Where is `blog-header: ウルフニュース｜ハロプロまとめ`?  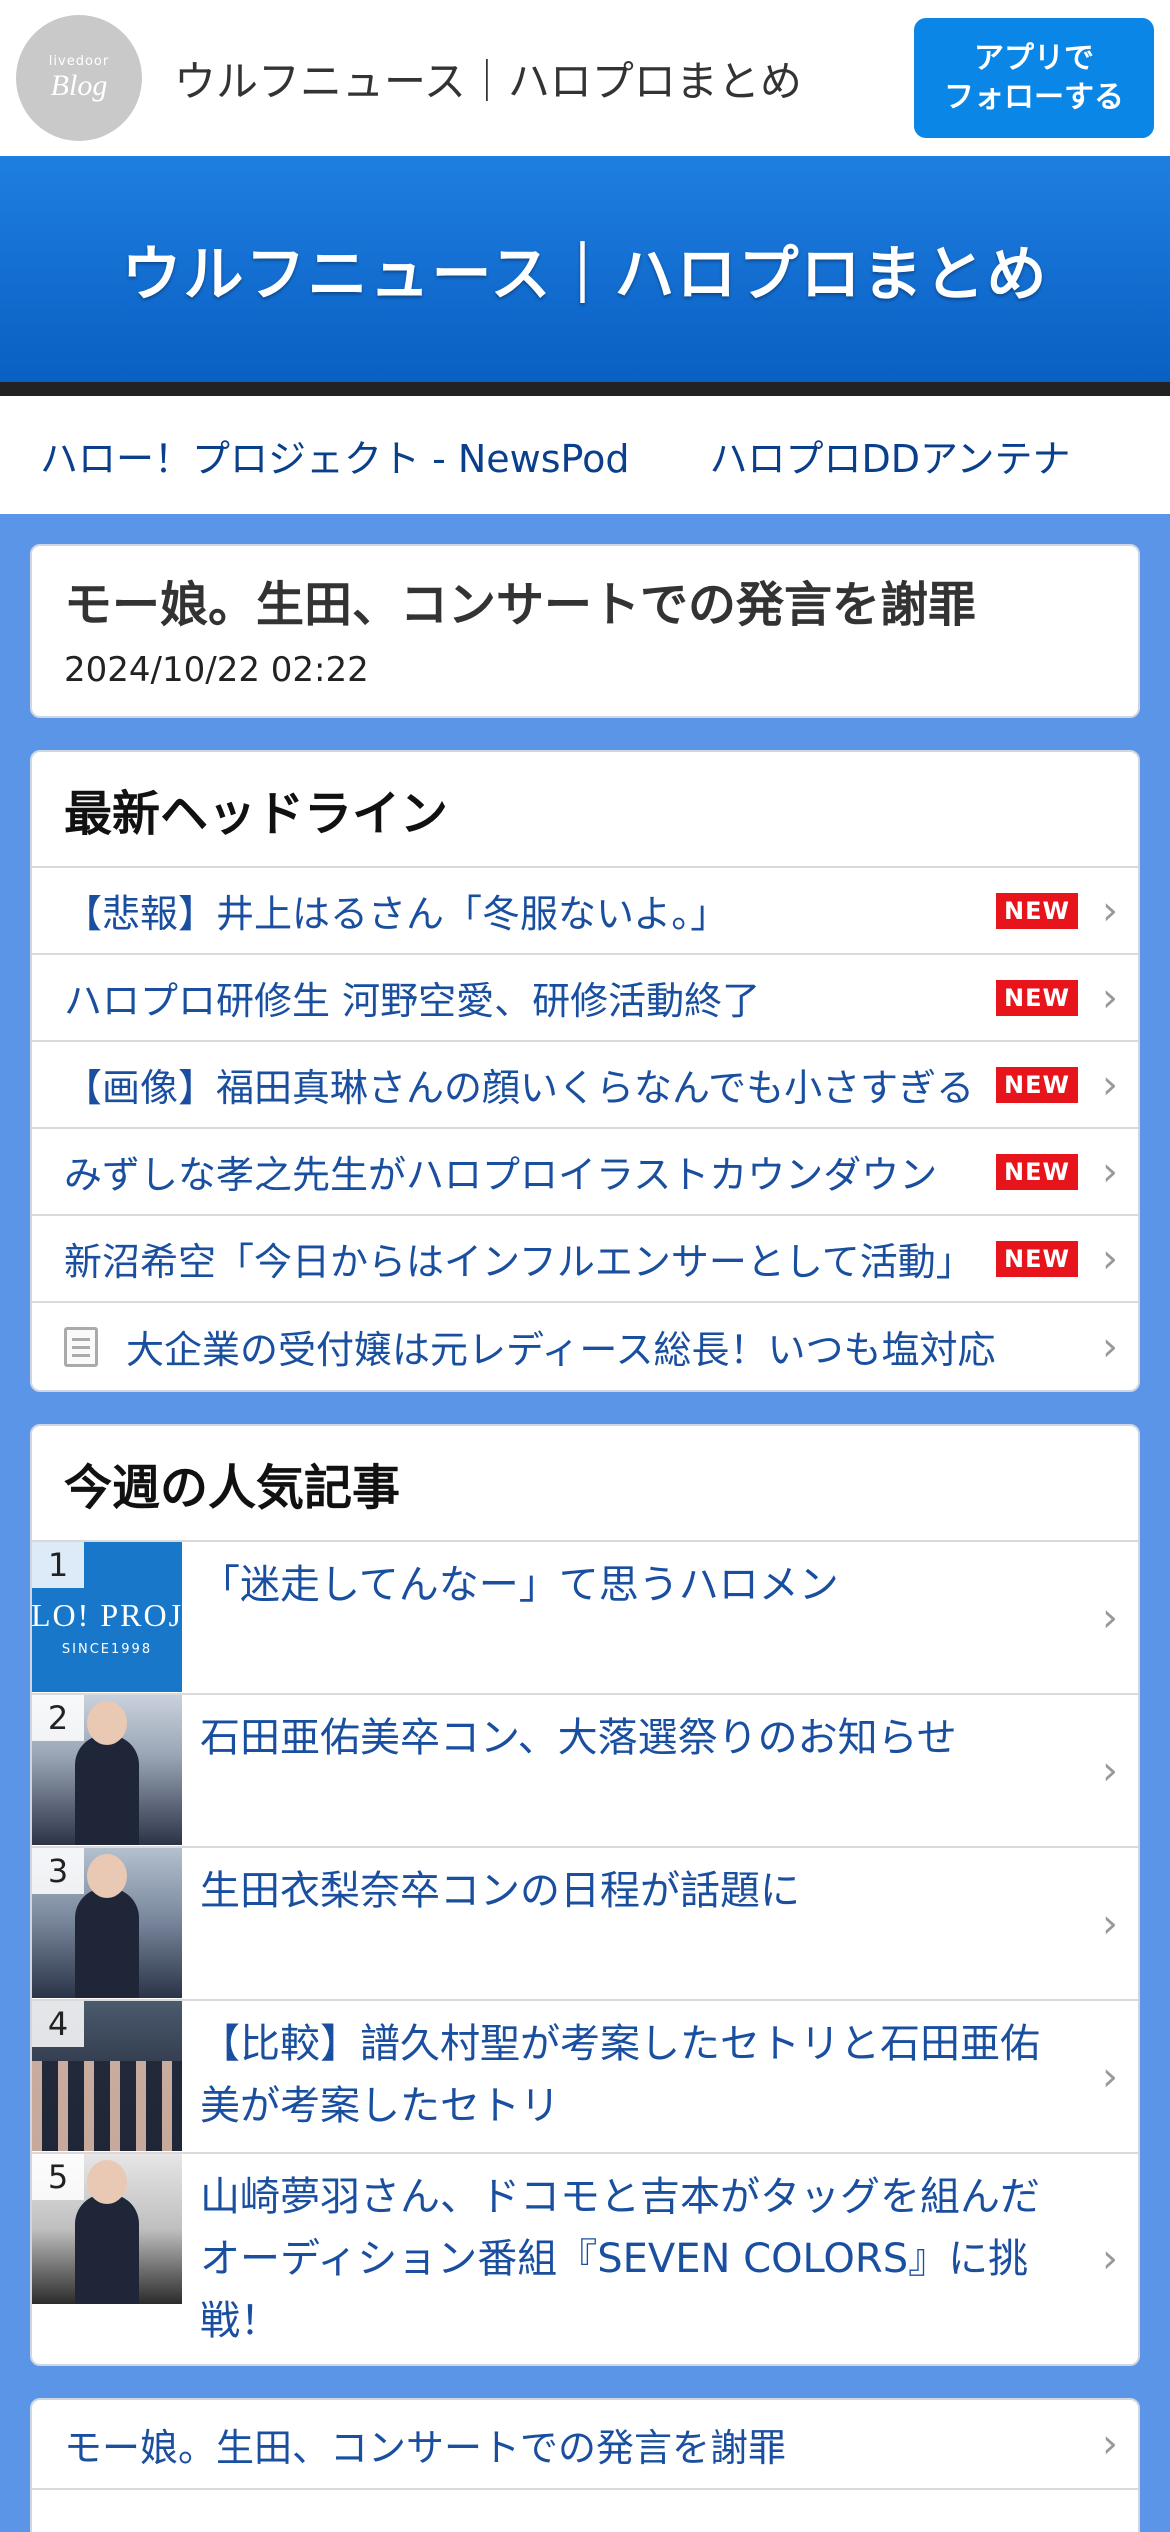
blog-header: ウルフニュース｜ハロプロまとめ is located at coordinates (585, 276).